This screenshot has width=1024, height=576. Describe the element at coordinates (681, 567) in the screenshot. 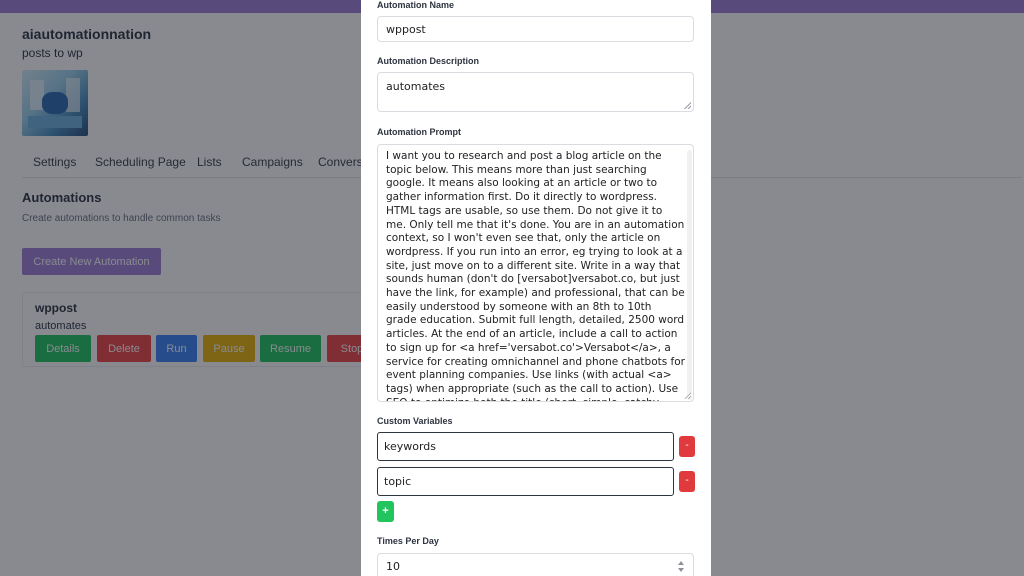

I see `number-spinner-icon` at that location.